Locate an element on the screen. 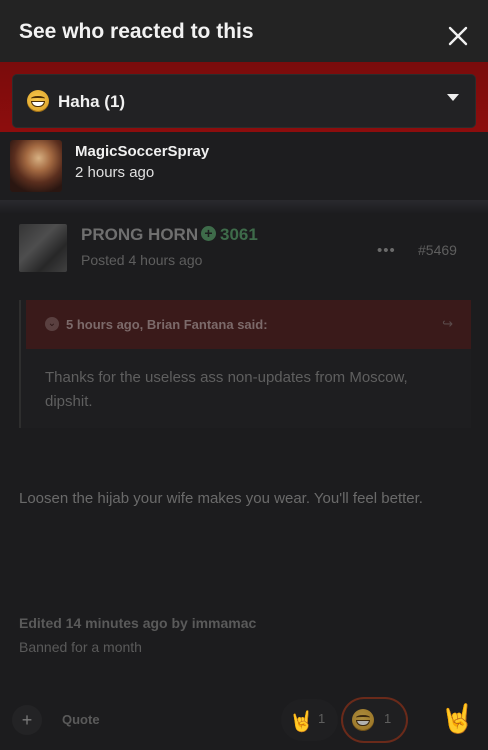 This screenshot has height=750, width=488. modal-header: See who reacted to this is located at coordinates (244, 31).